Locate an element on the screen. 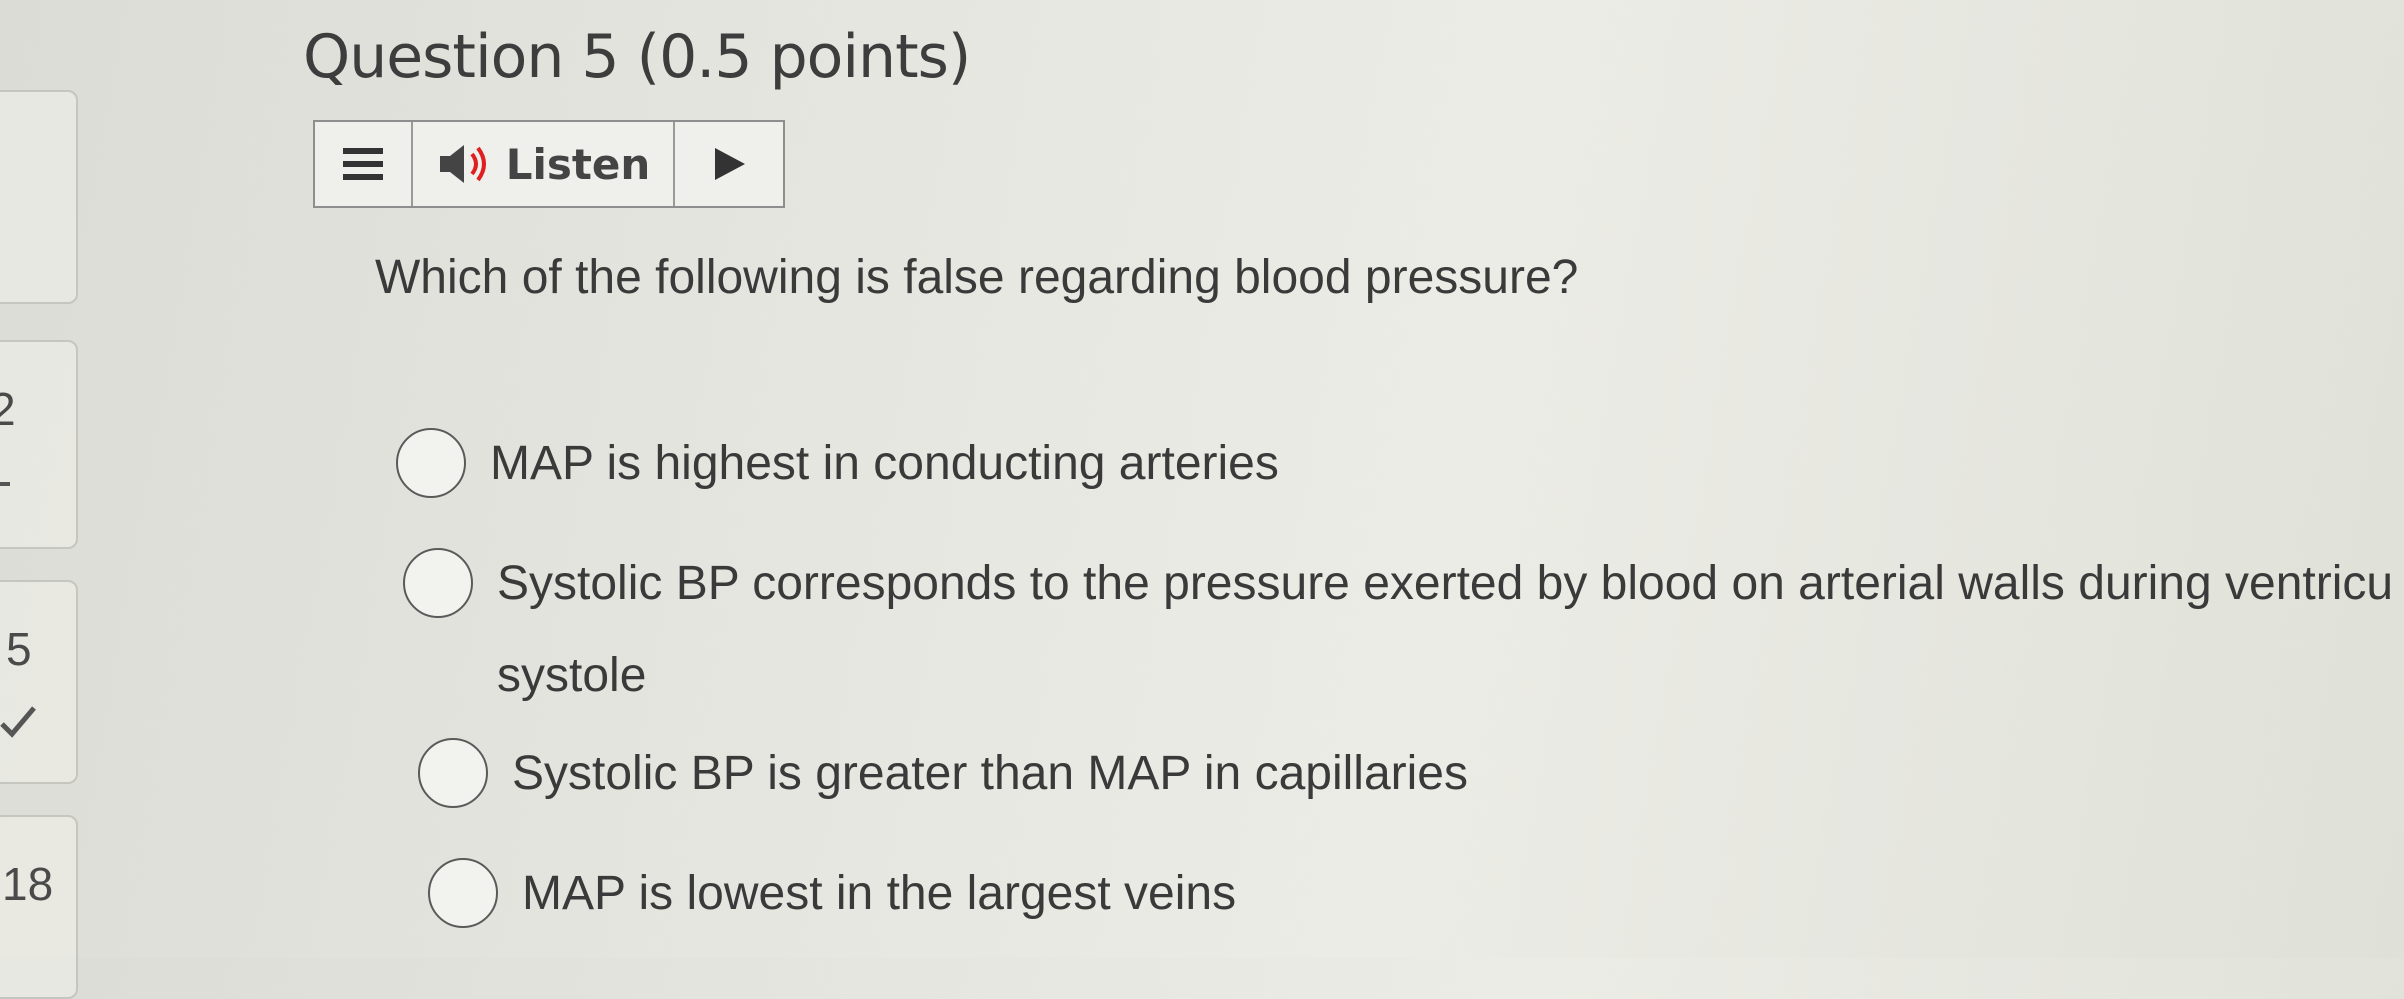  answer-option-text: MAP is highest in conducting arteries is located at coordinates (884, 463).